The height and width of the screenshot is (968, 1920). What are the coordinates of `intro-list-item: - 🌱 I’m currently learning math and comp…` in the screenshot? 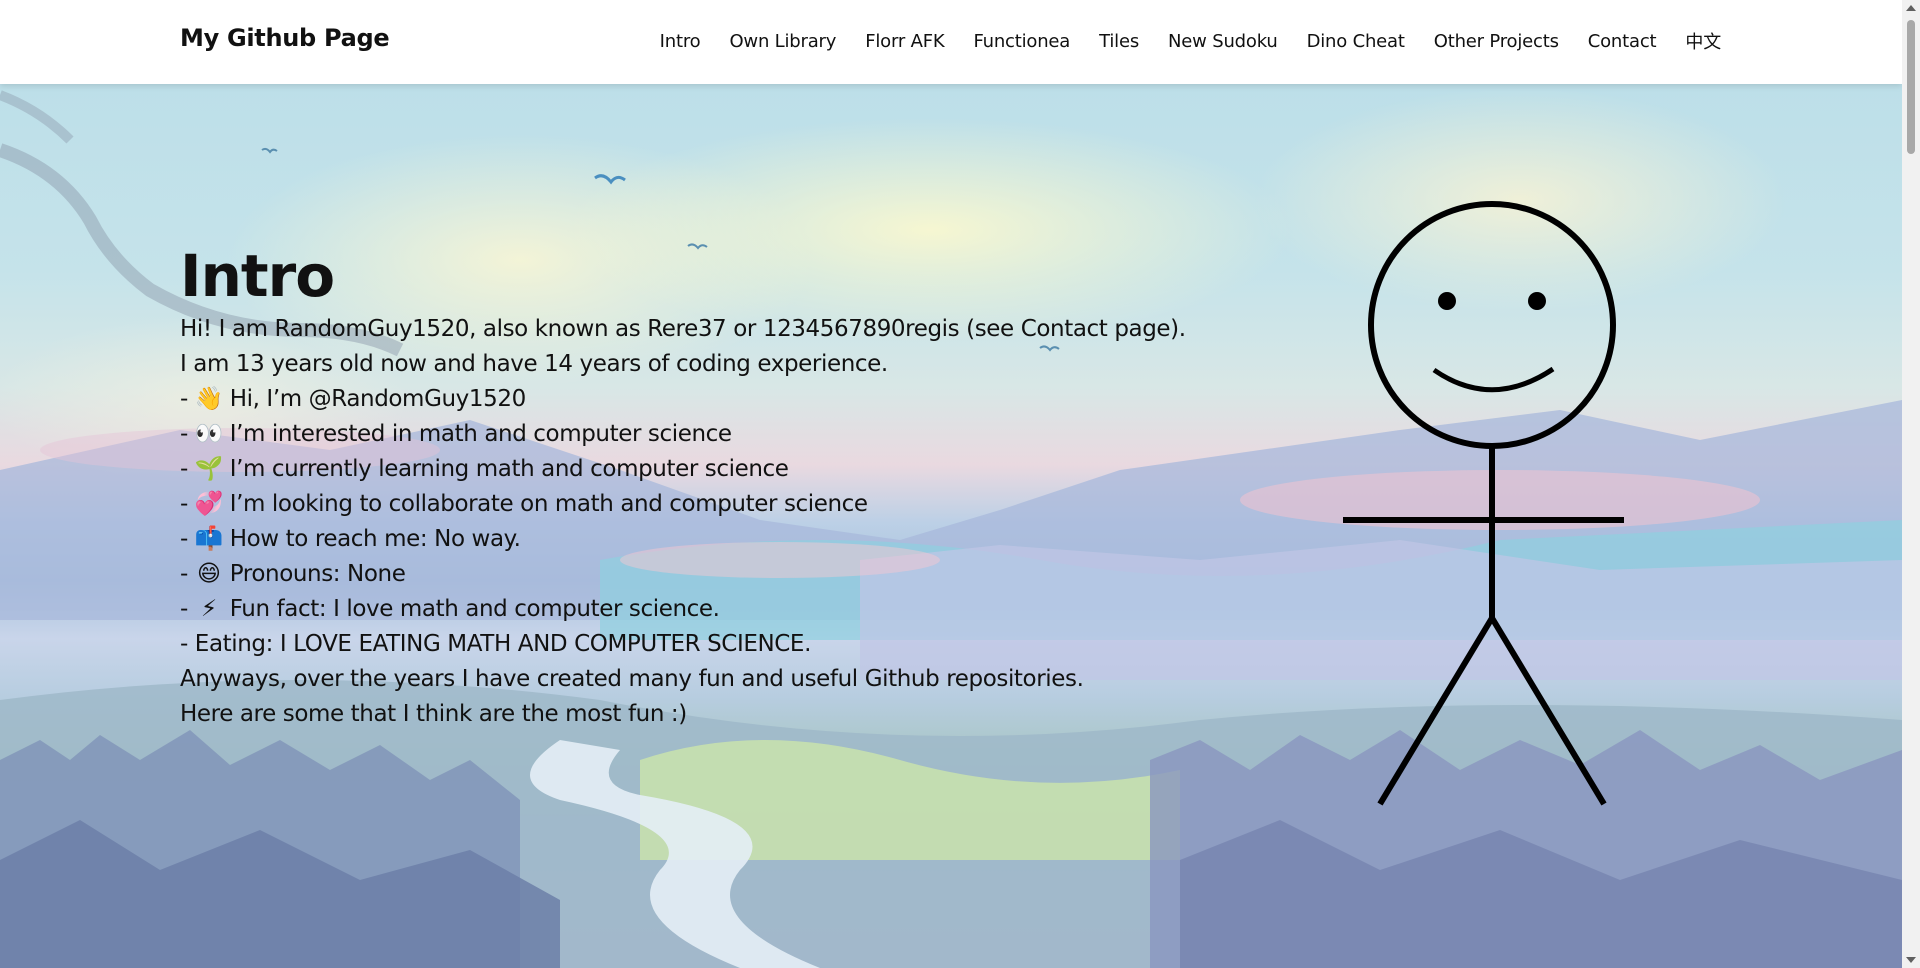 It's located at (683, 469).